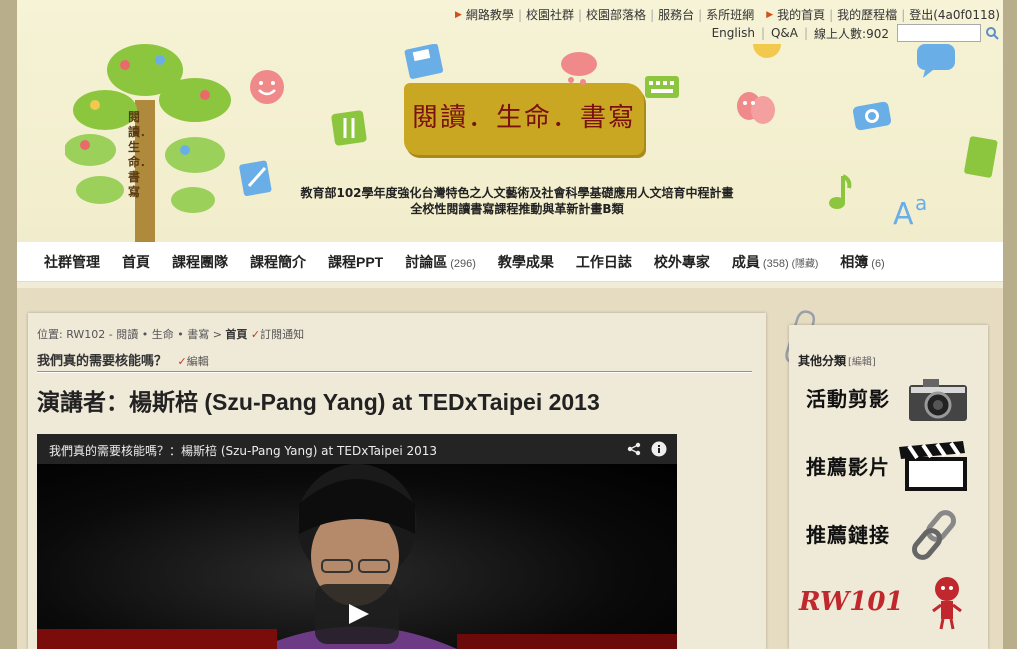  Describe the element at coordinates (550, 14) in the screenshot. I see `link-campus-community: 校園社群` at that location.